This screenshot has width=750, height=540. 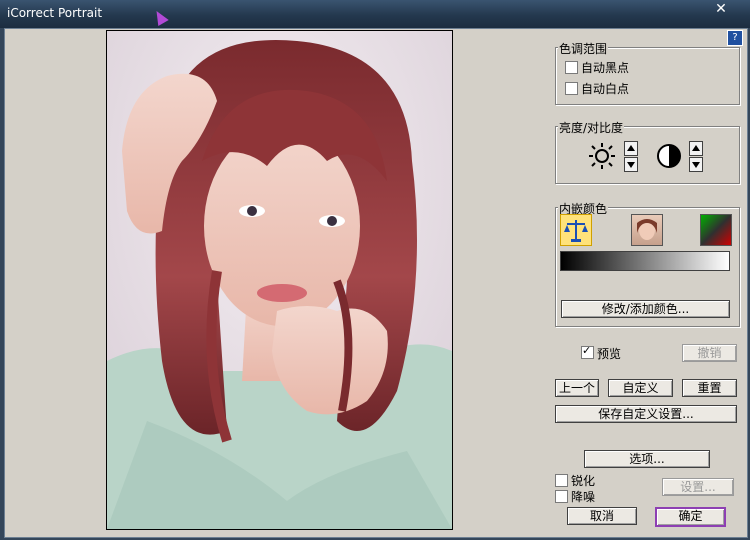 I want to click on preview-checkbox, so click(x=587, y=351).